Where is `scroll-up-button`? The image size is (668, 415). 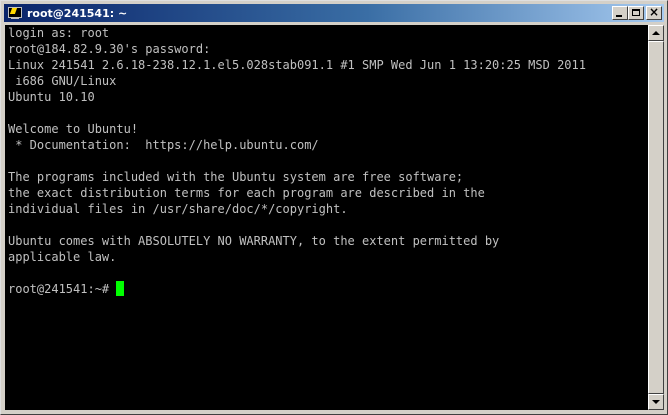
scroll-up-button is located at coordinates (656, 33).